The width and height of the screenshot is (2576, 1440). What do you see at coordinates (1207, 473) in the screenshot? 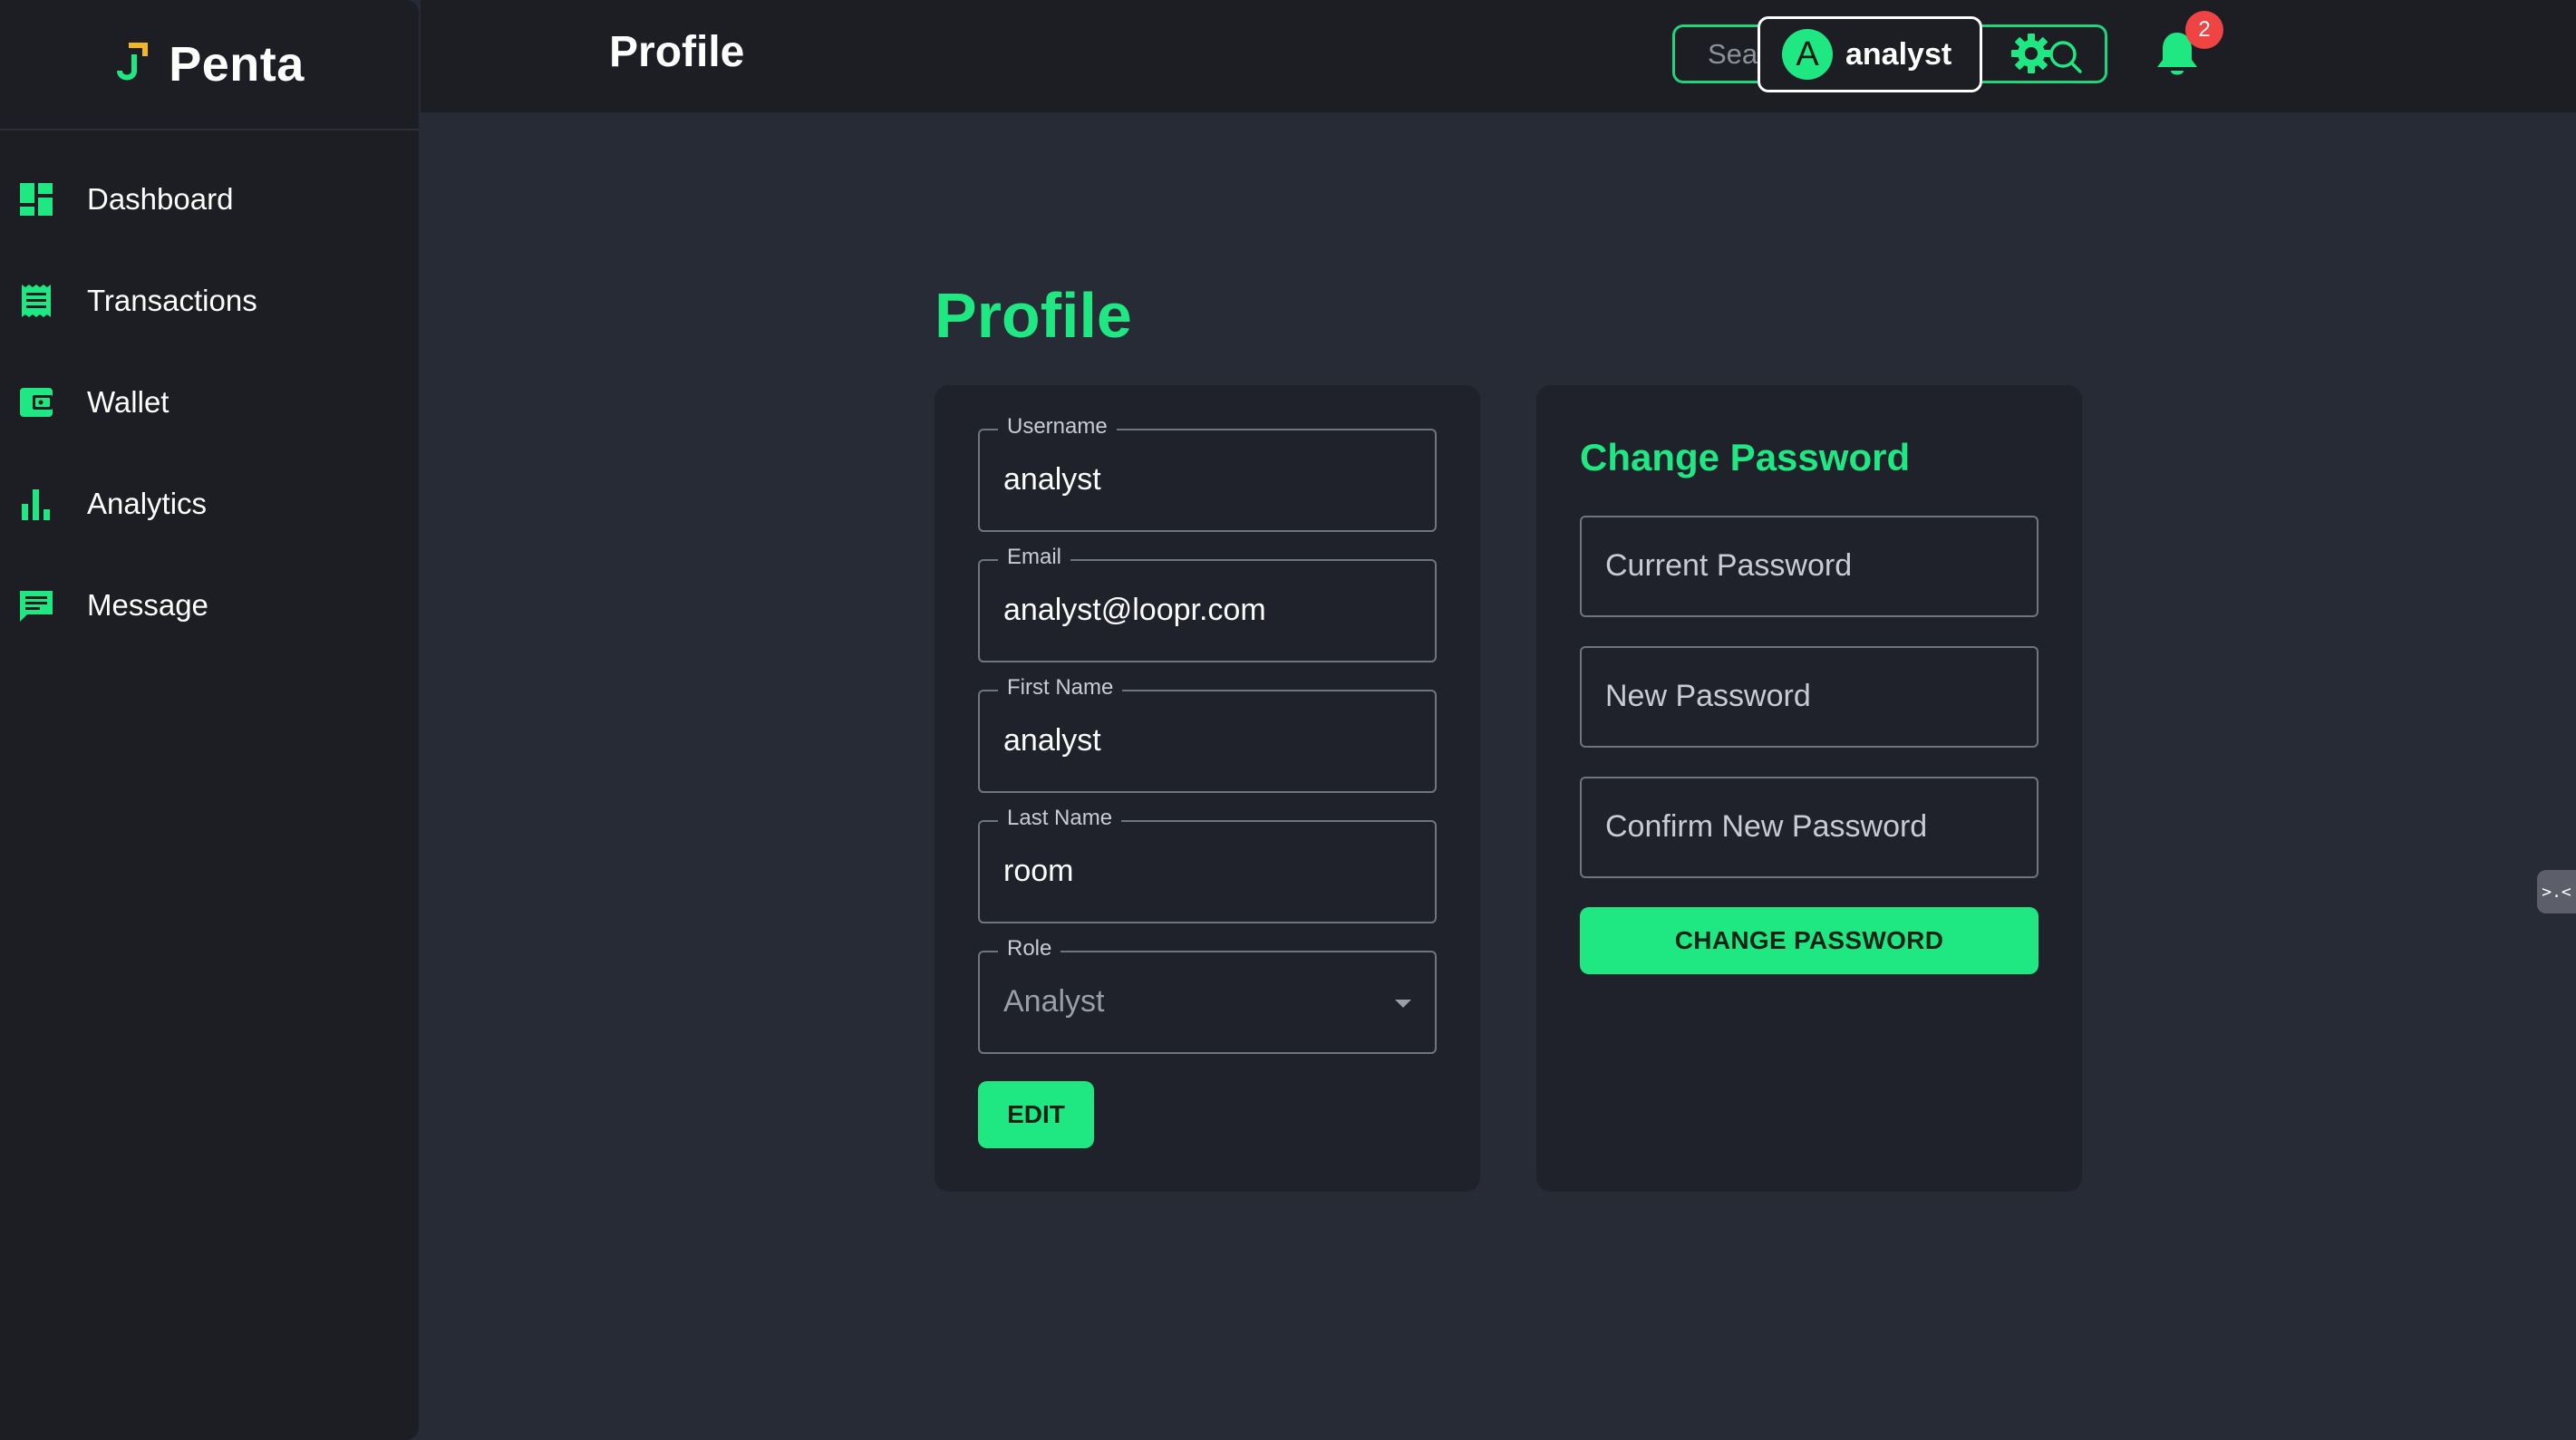
I see `username-field: Username analyst` at bounding box center [1207, 473].